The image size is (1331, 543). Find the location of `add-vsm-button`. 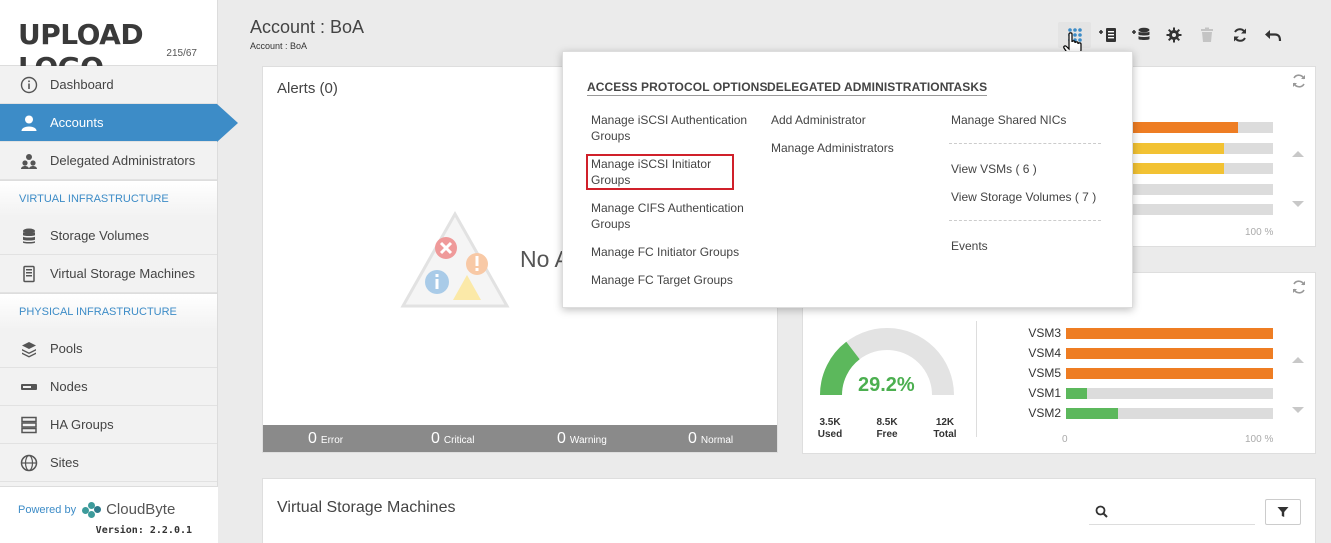

add-vsm-button is located at coordinates (1107, 35).